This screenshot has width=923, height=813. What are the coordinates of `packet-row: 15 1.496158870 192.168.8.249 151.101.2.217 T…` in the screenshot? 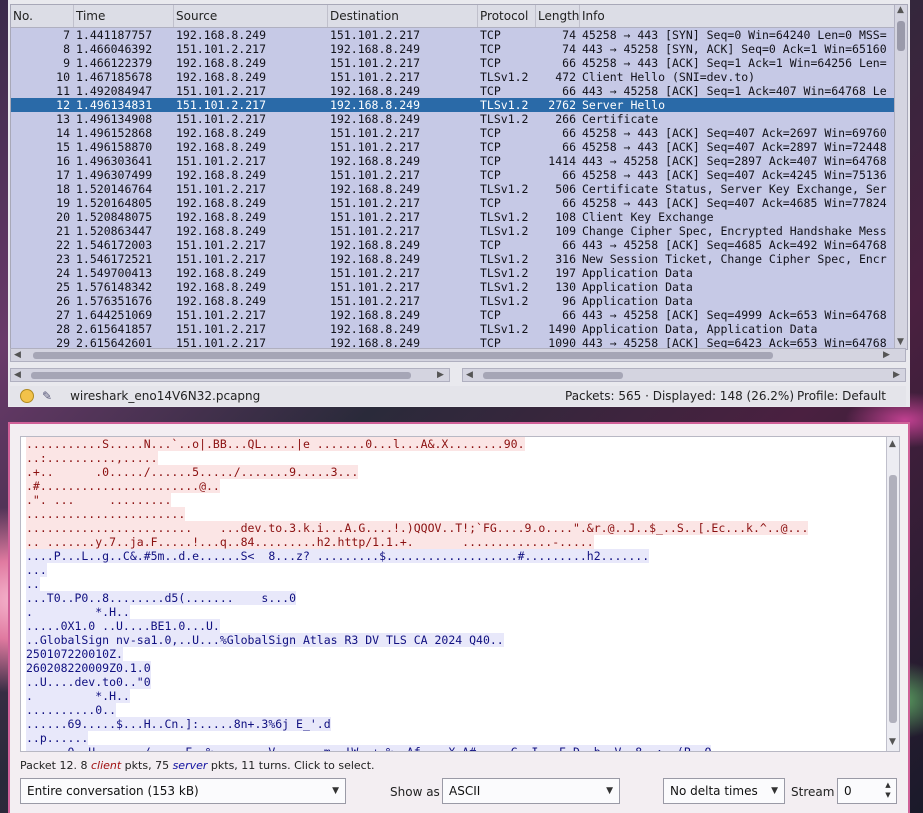 It's located at (459, 147).